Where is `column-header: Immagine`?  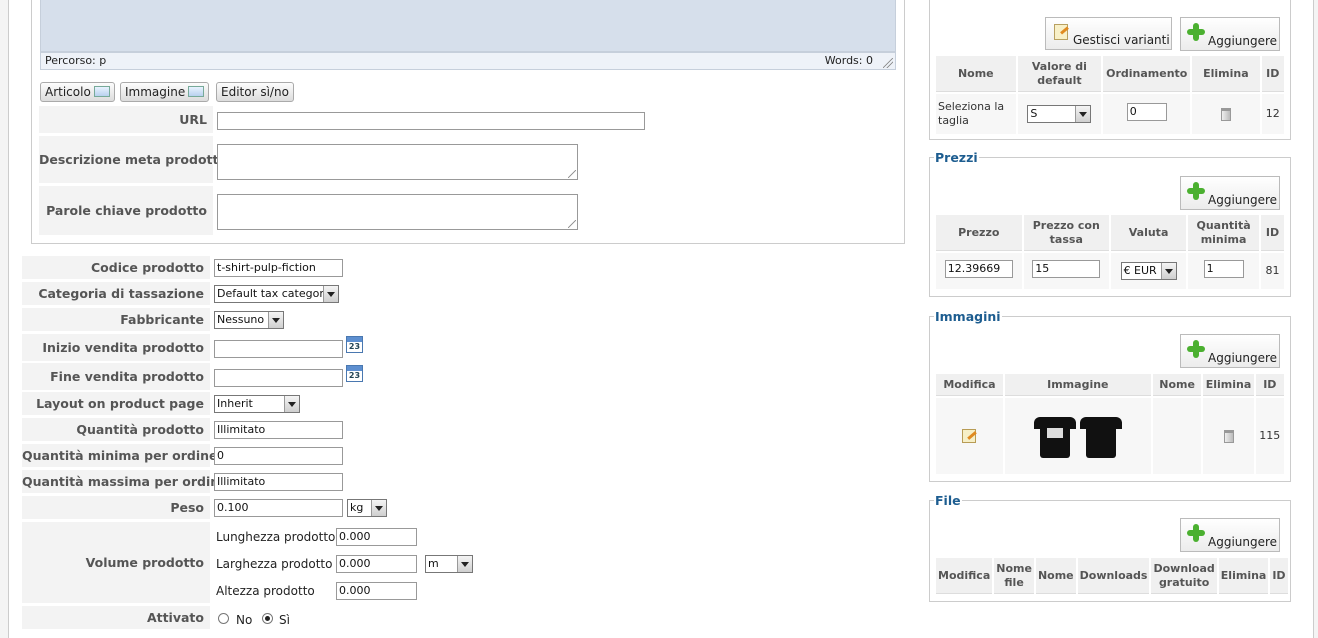
column-header: Immagine is located at coordinates (1077, 385).